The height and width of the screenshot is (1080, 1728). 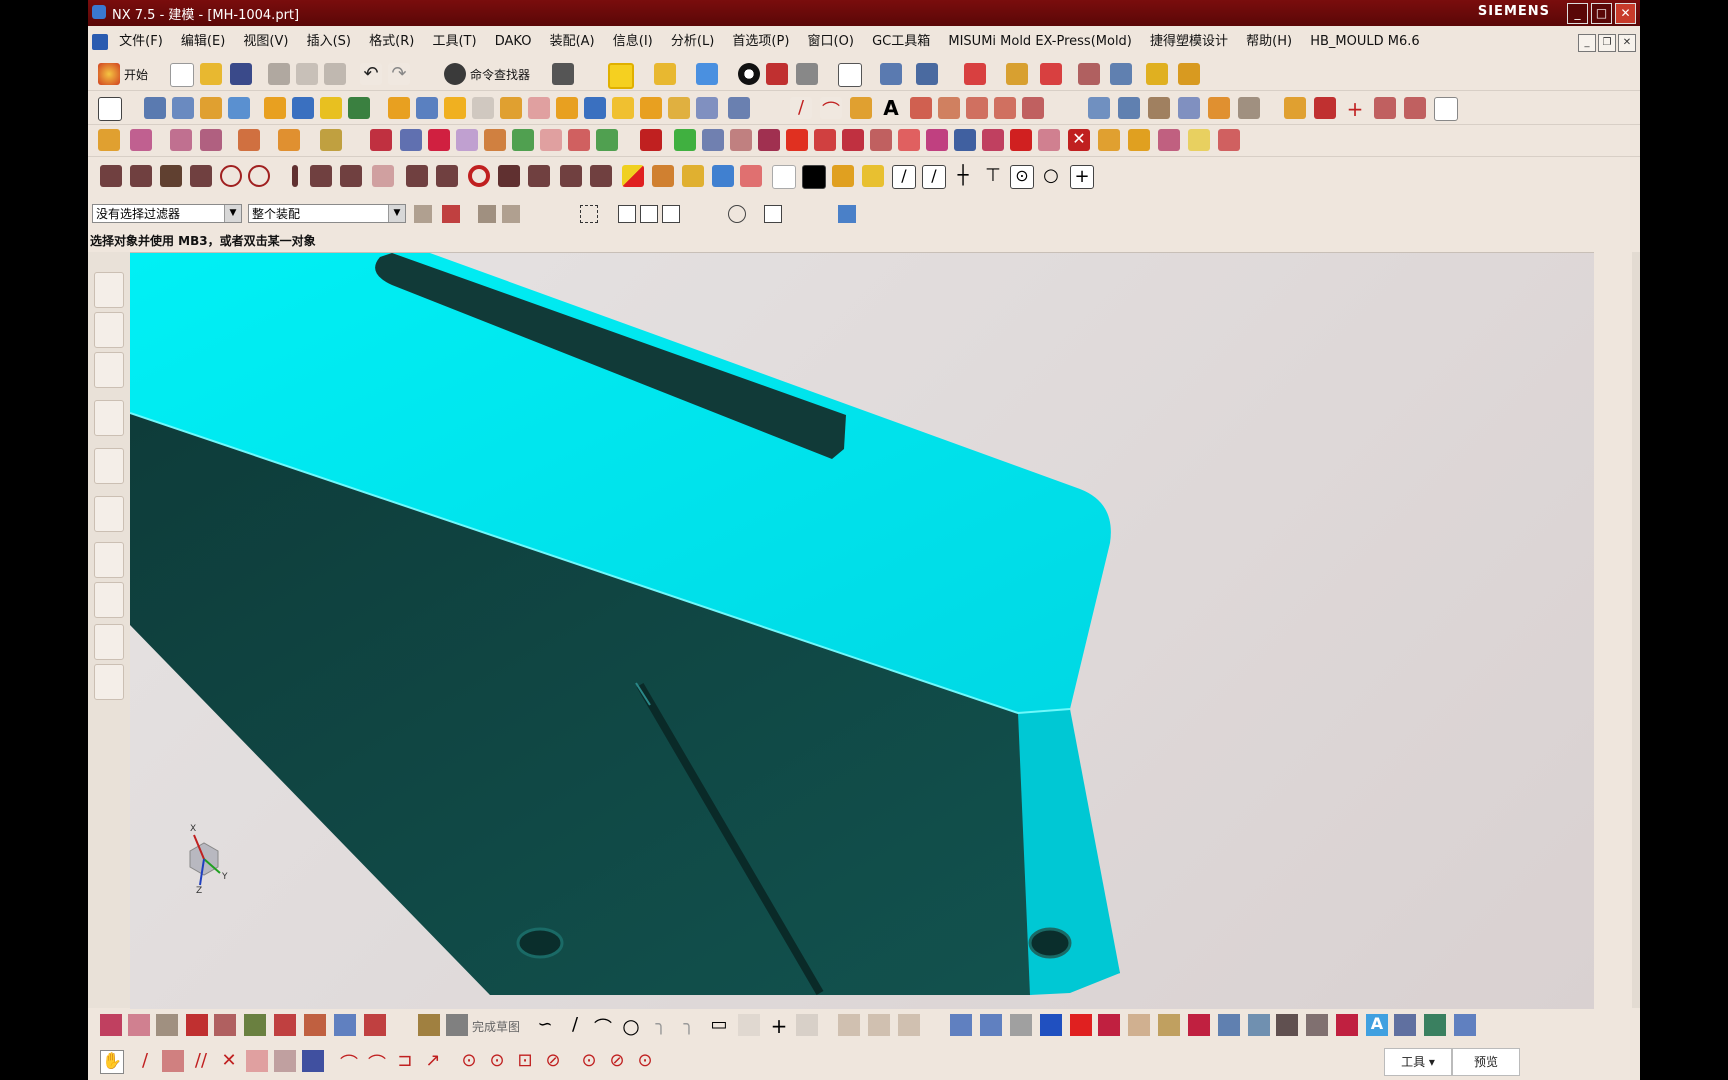 I want to click on sprue-bushing-icon, so click(x=509, y=176).